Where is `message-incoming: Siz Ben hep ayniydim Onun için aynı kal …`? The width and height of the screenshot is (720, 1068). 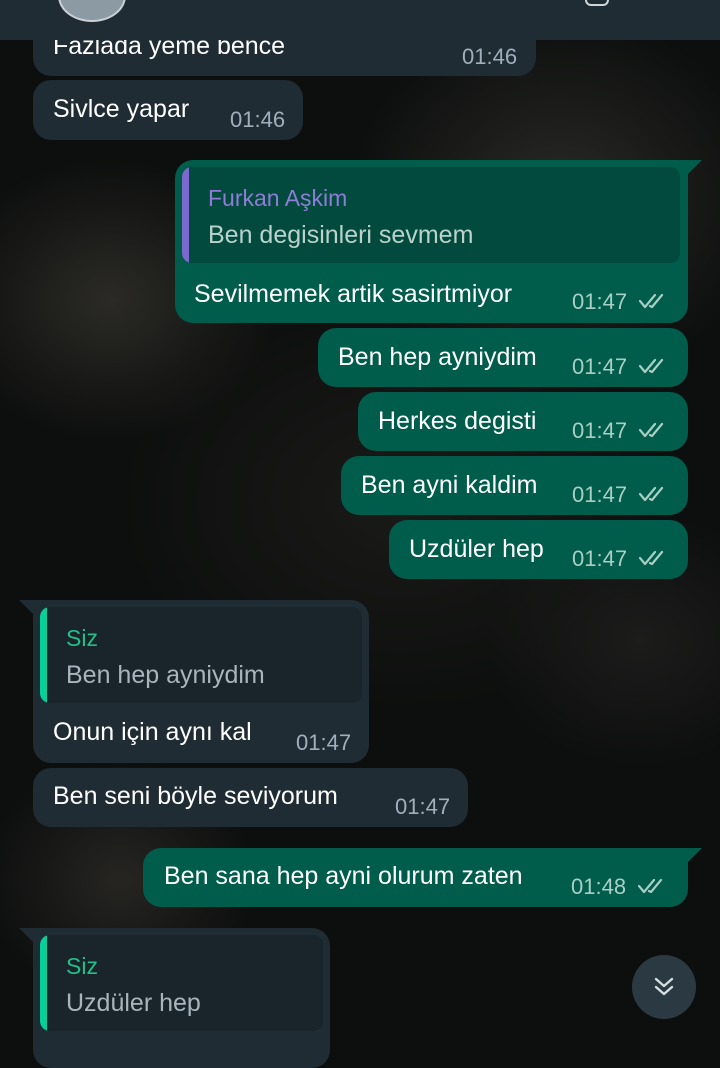
message-incoming: Siz Ben hep ayniydim Onun için aynı kal … is located at coordinates (194, 681).